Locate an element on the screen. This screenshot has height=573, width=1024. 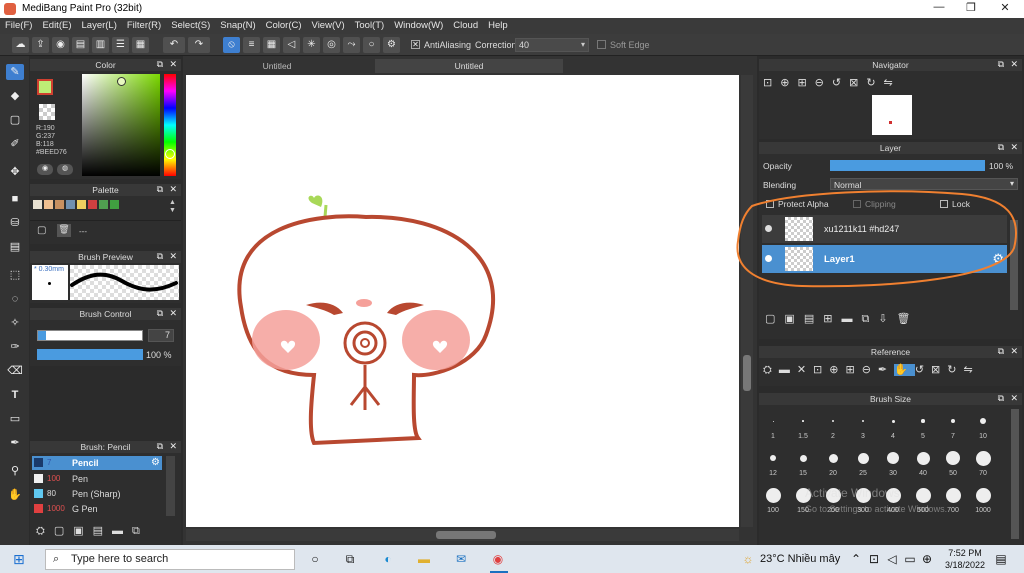
menu-cloud: Cloud is located at coordinates (465, 24).